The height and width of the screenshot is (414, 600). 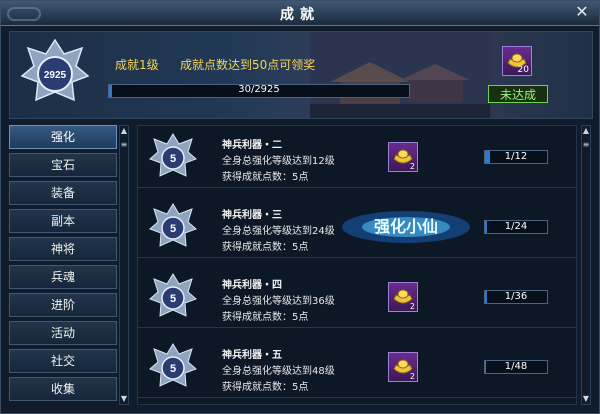 What do you see at coordinates (278, 161) in the screenshot?
I see `achievement-desc: 全身总强化等级达到12级` at bounding box center [278, 161].